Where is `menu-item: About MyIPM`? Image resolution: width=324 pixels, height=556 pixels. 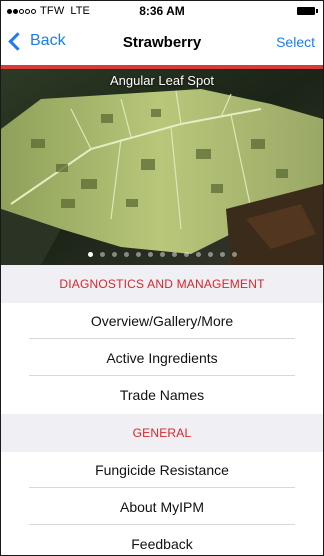
menu-item: About MyIPM is located at coordinates (162, 507).